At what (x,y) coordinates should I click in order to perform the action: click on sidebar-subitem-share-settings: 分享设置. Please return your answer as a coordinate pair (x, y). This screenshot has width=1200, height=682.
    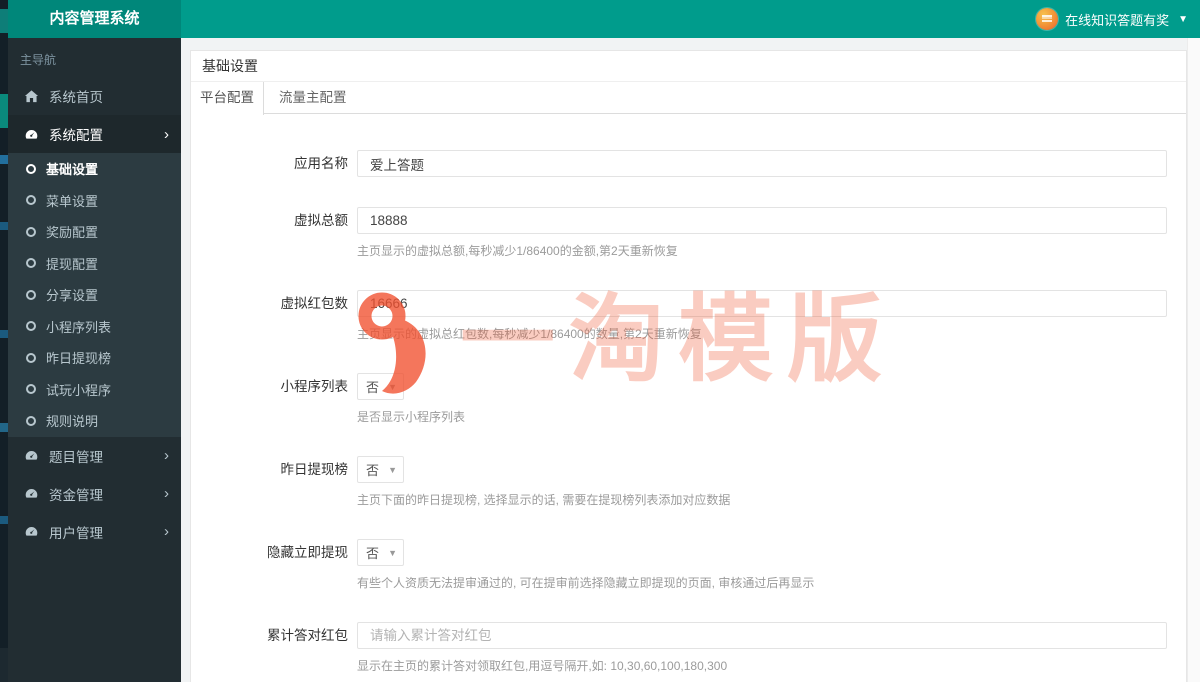
    Looking at the image, I should click on (94, 295).